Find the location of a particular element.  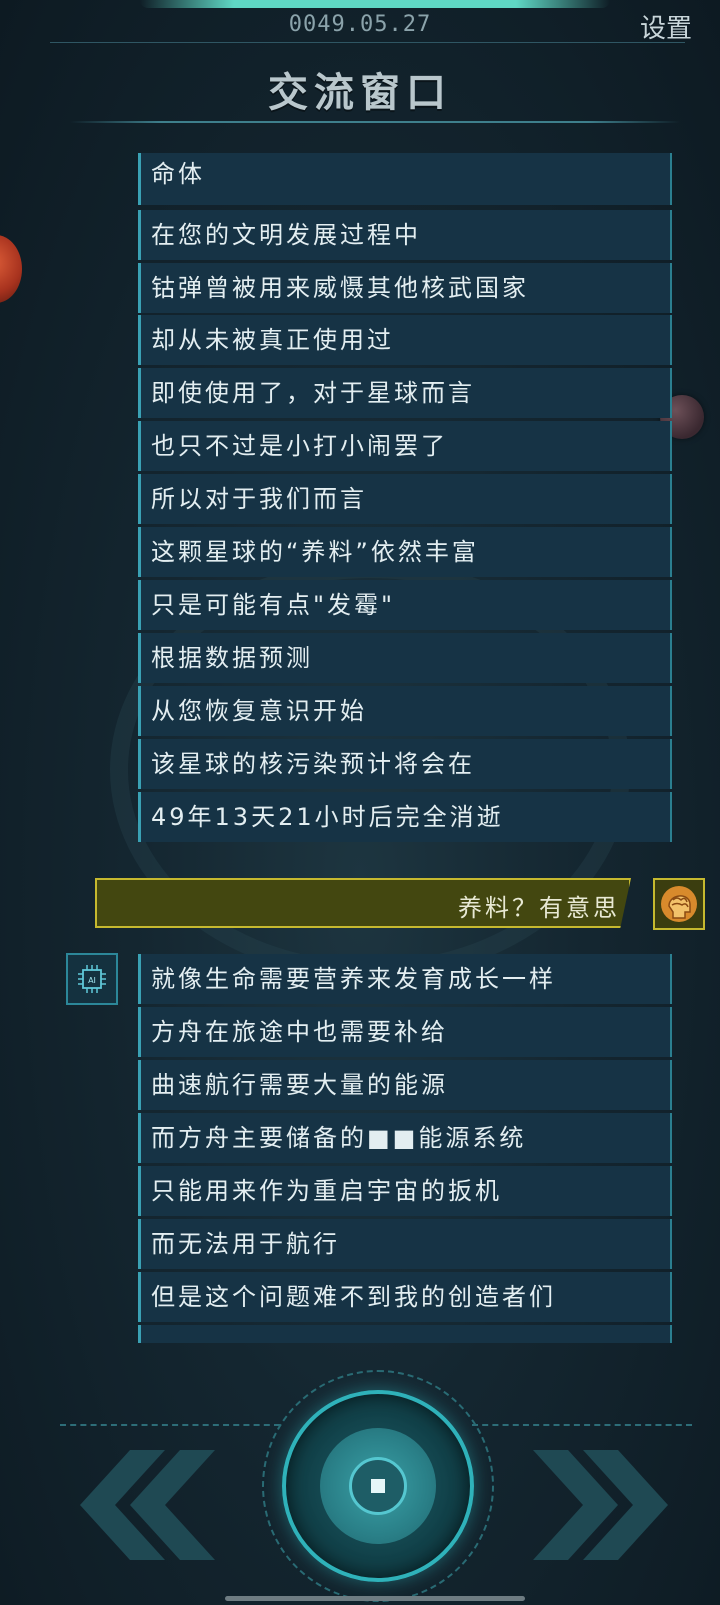

bottom-divider-left is located at coordinates (170, 1425).